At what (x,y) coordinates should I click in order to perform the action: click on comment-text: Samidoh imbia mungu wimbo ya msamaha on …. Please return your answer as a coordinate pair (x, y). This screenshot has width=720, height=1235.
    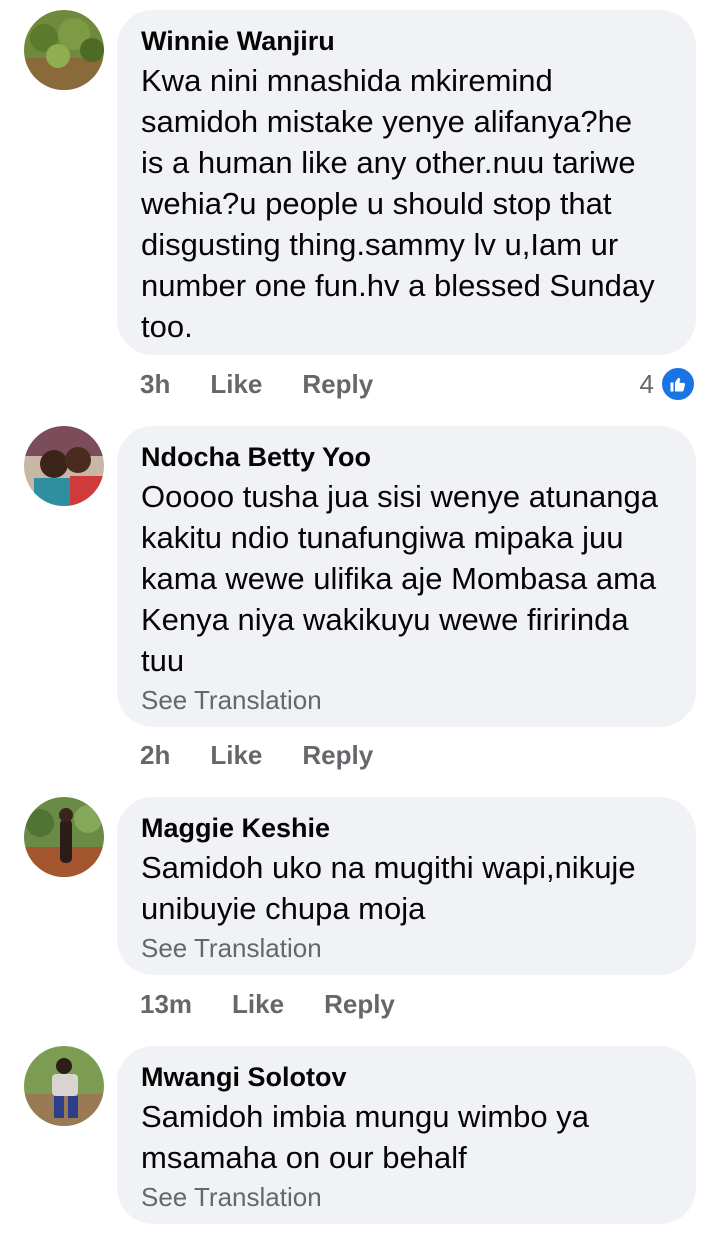
    Looking at the image, I should click on (365, 1137).